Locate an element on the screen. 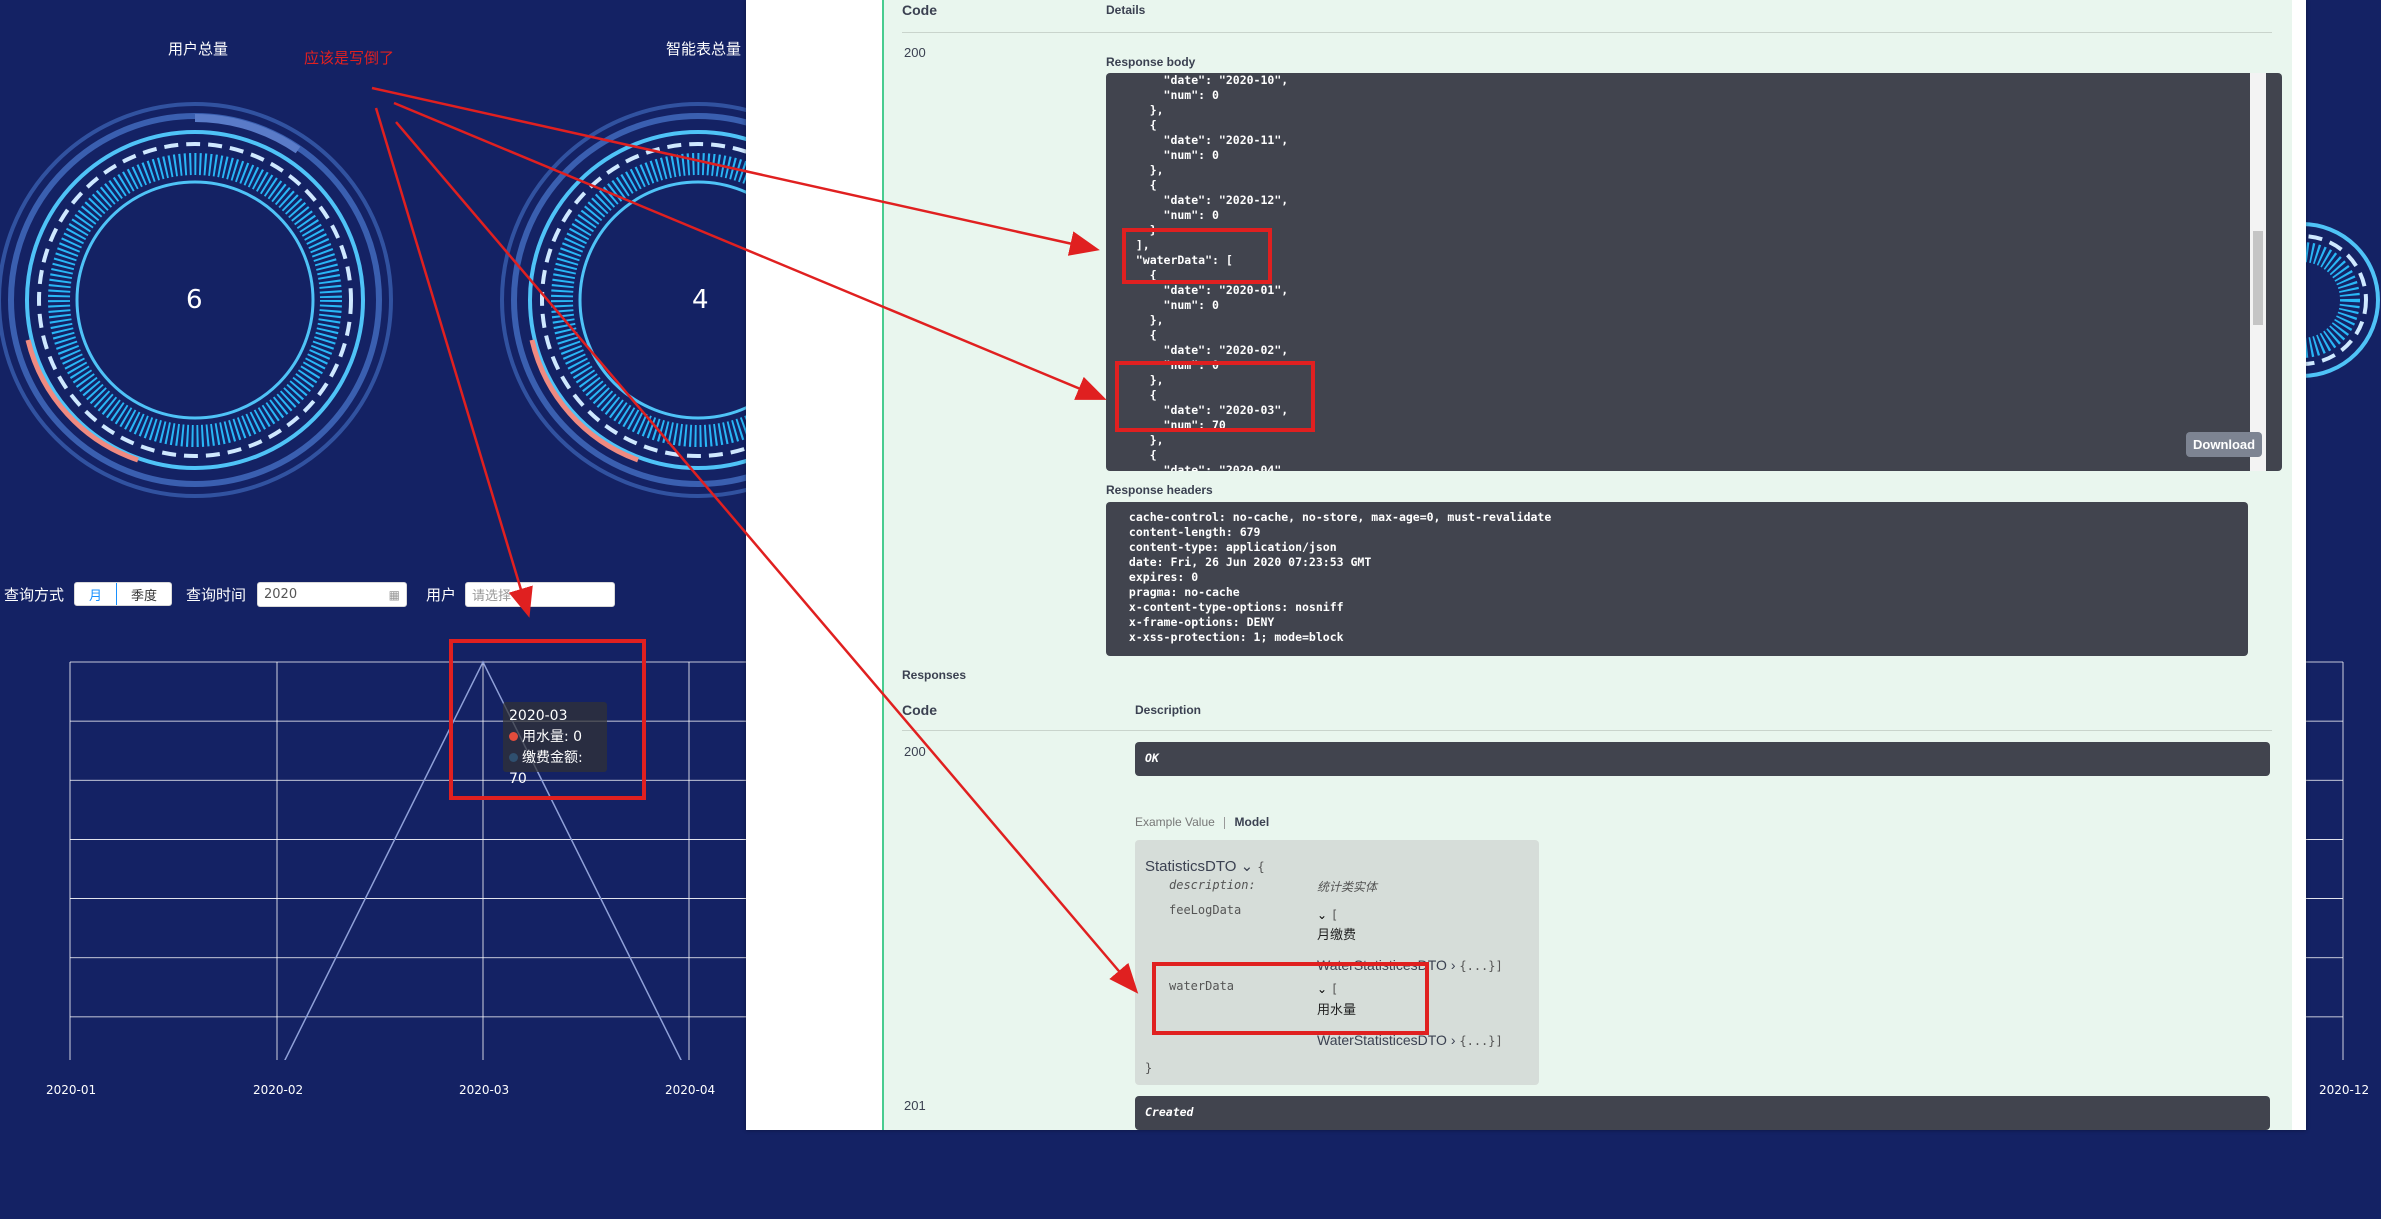 This screenshot has width=2381, height=1219. example-value-tab: Example Value is located at coordinates (1175, 822).